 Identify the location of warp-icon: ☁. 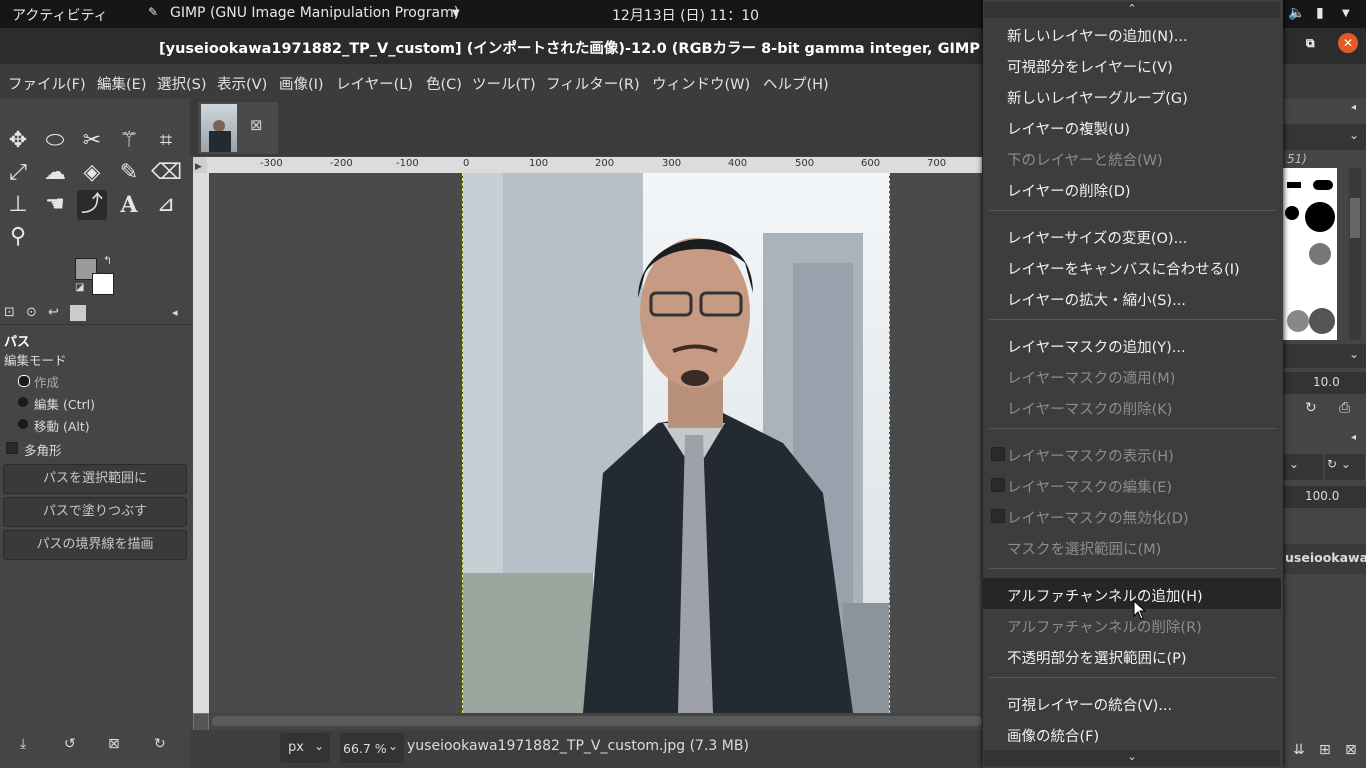
(55, 173).